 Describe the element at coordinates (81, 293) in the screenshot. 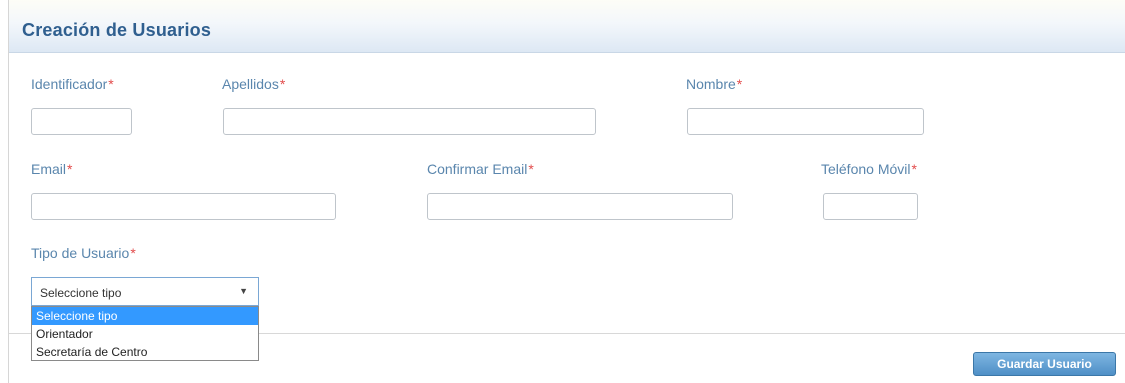

I see `tipo-usuario-selected-value: Seleccione tipo` at that location.